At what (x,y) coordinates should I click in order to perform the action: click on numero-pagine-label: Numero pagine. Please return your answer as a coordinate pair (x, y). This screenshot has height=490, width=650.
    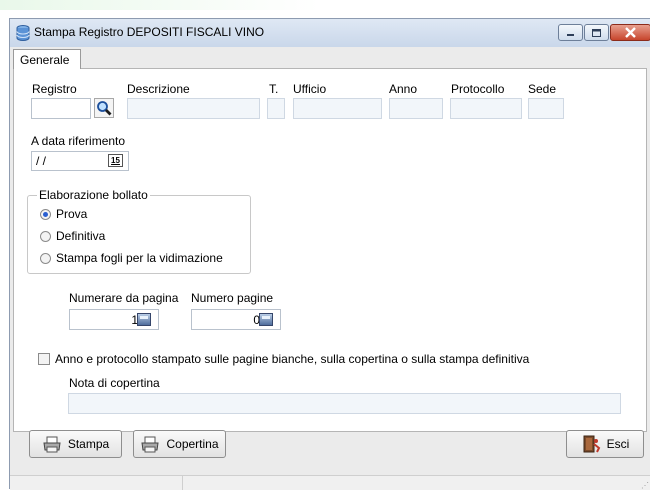
    Looking at the image, I should click on (232, 298).